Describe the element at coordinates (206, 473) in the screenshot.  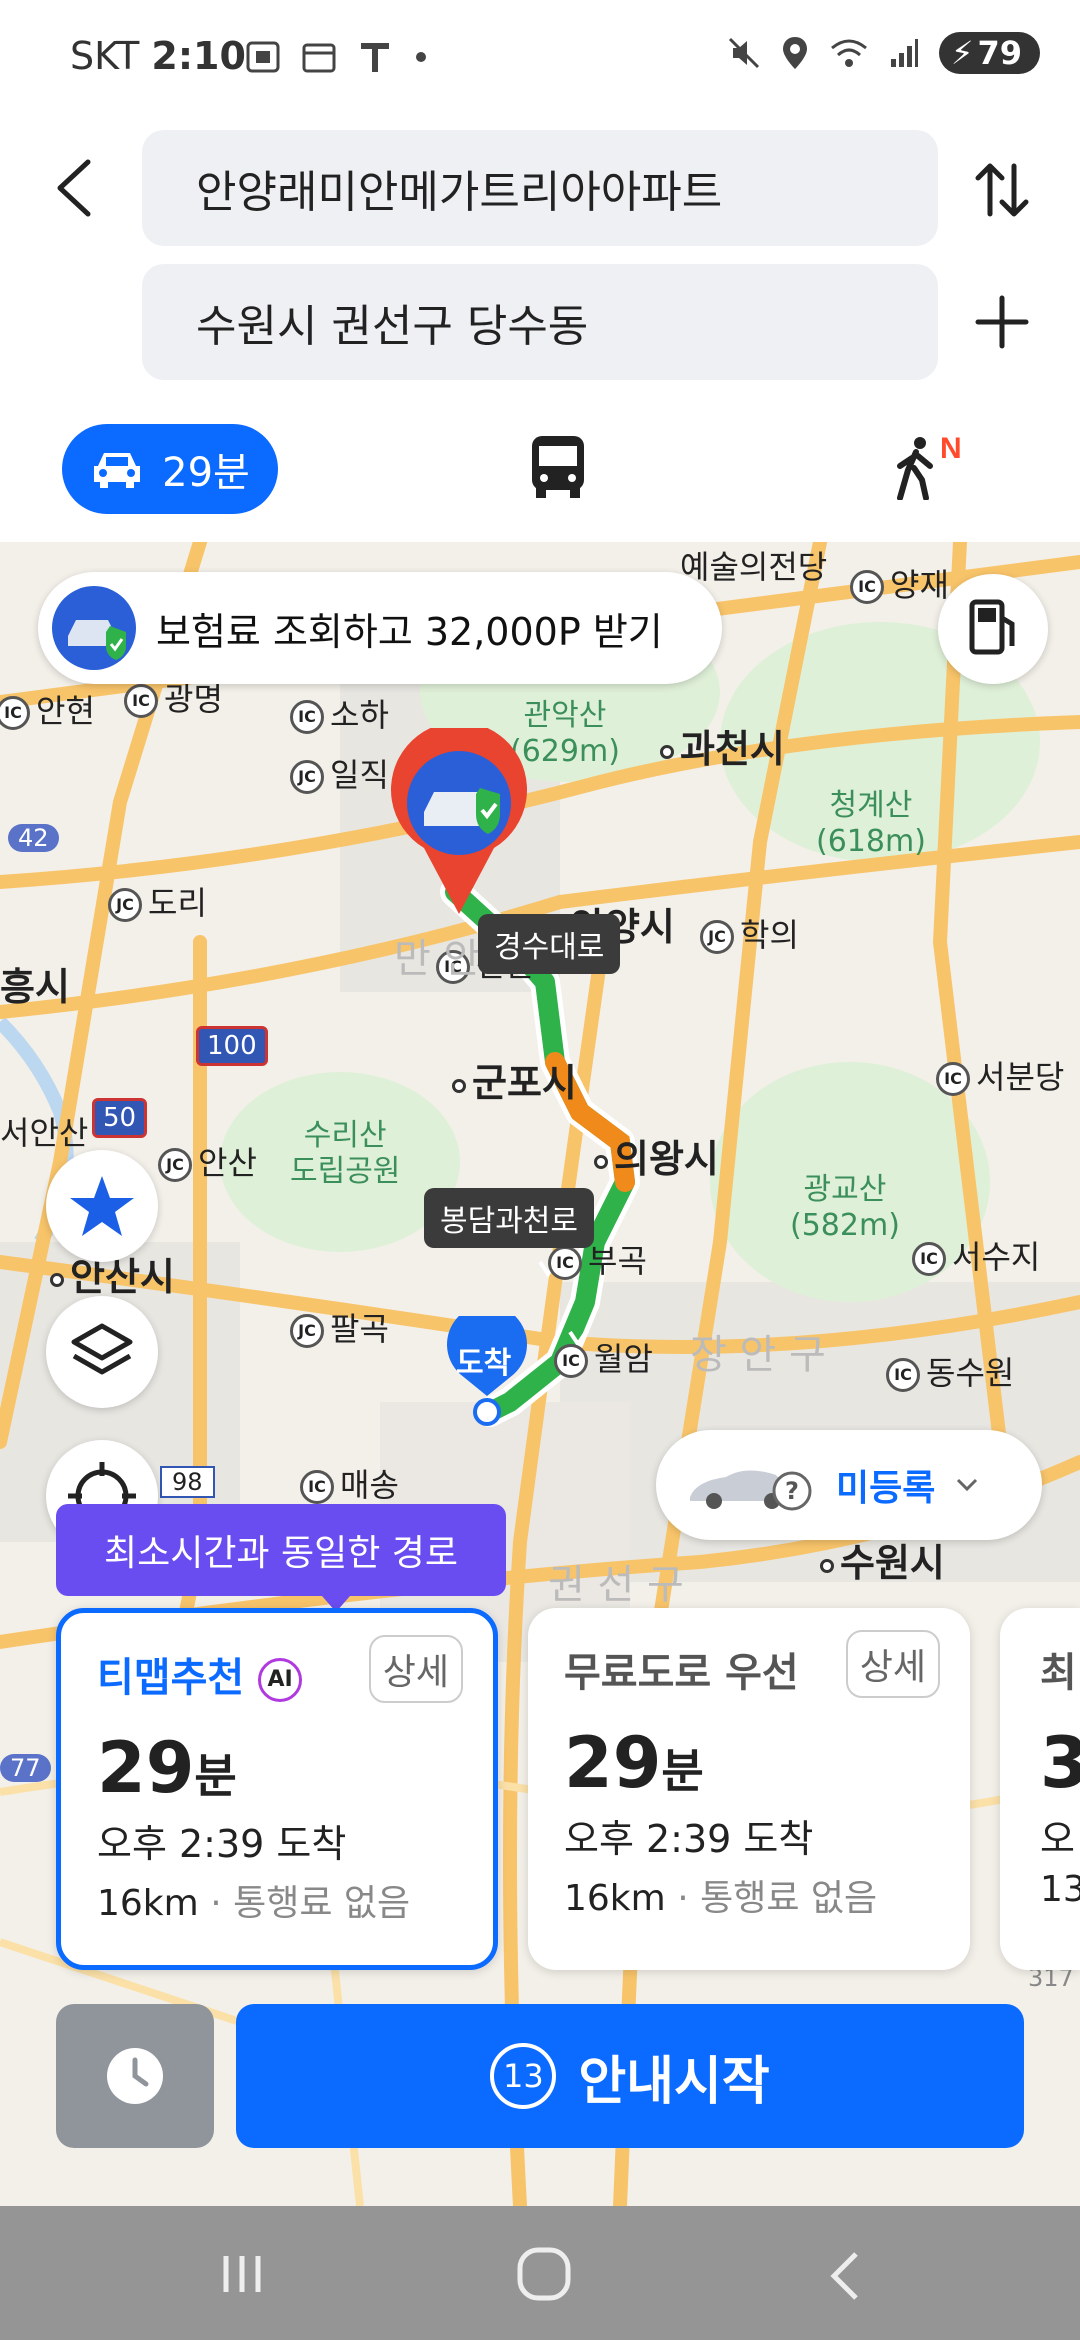
I see `car-time-label: 29분` at that location.